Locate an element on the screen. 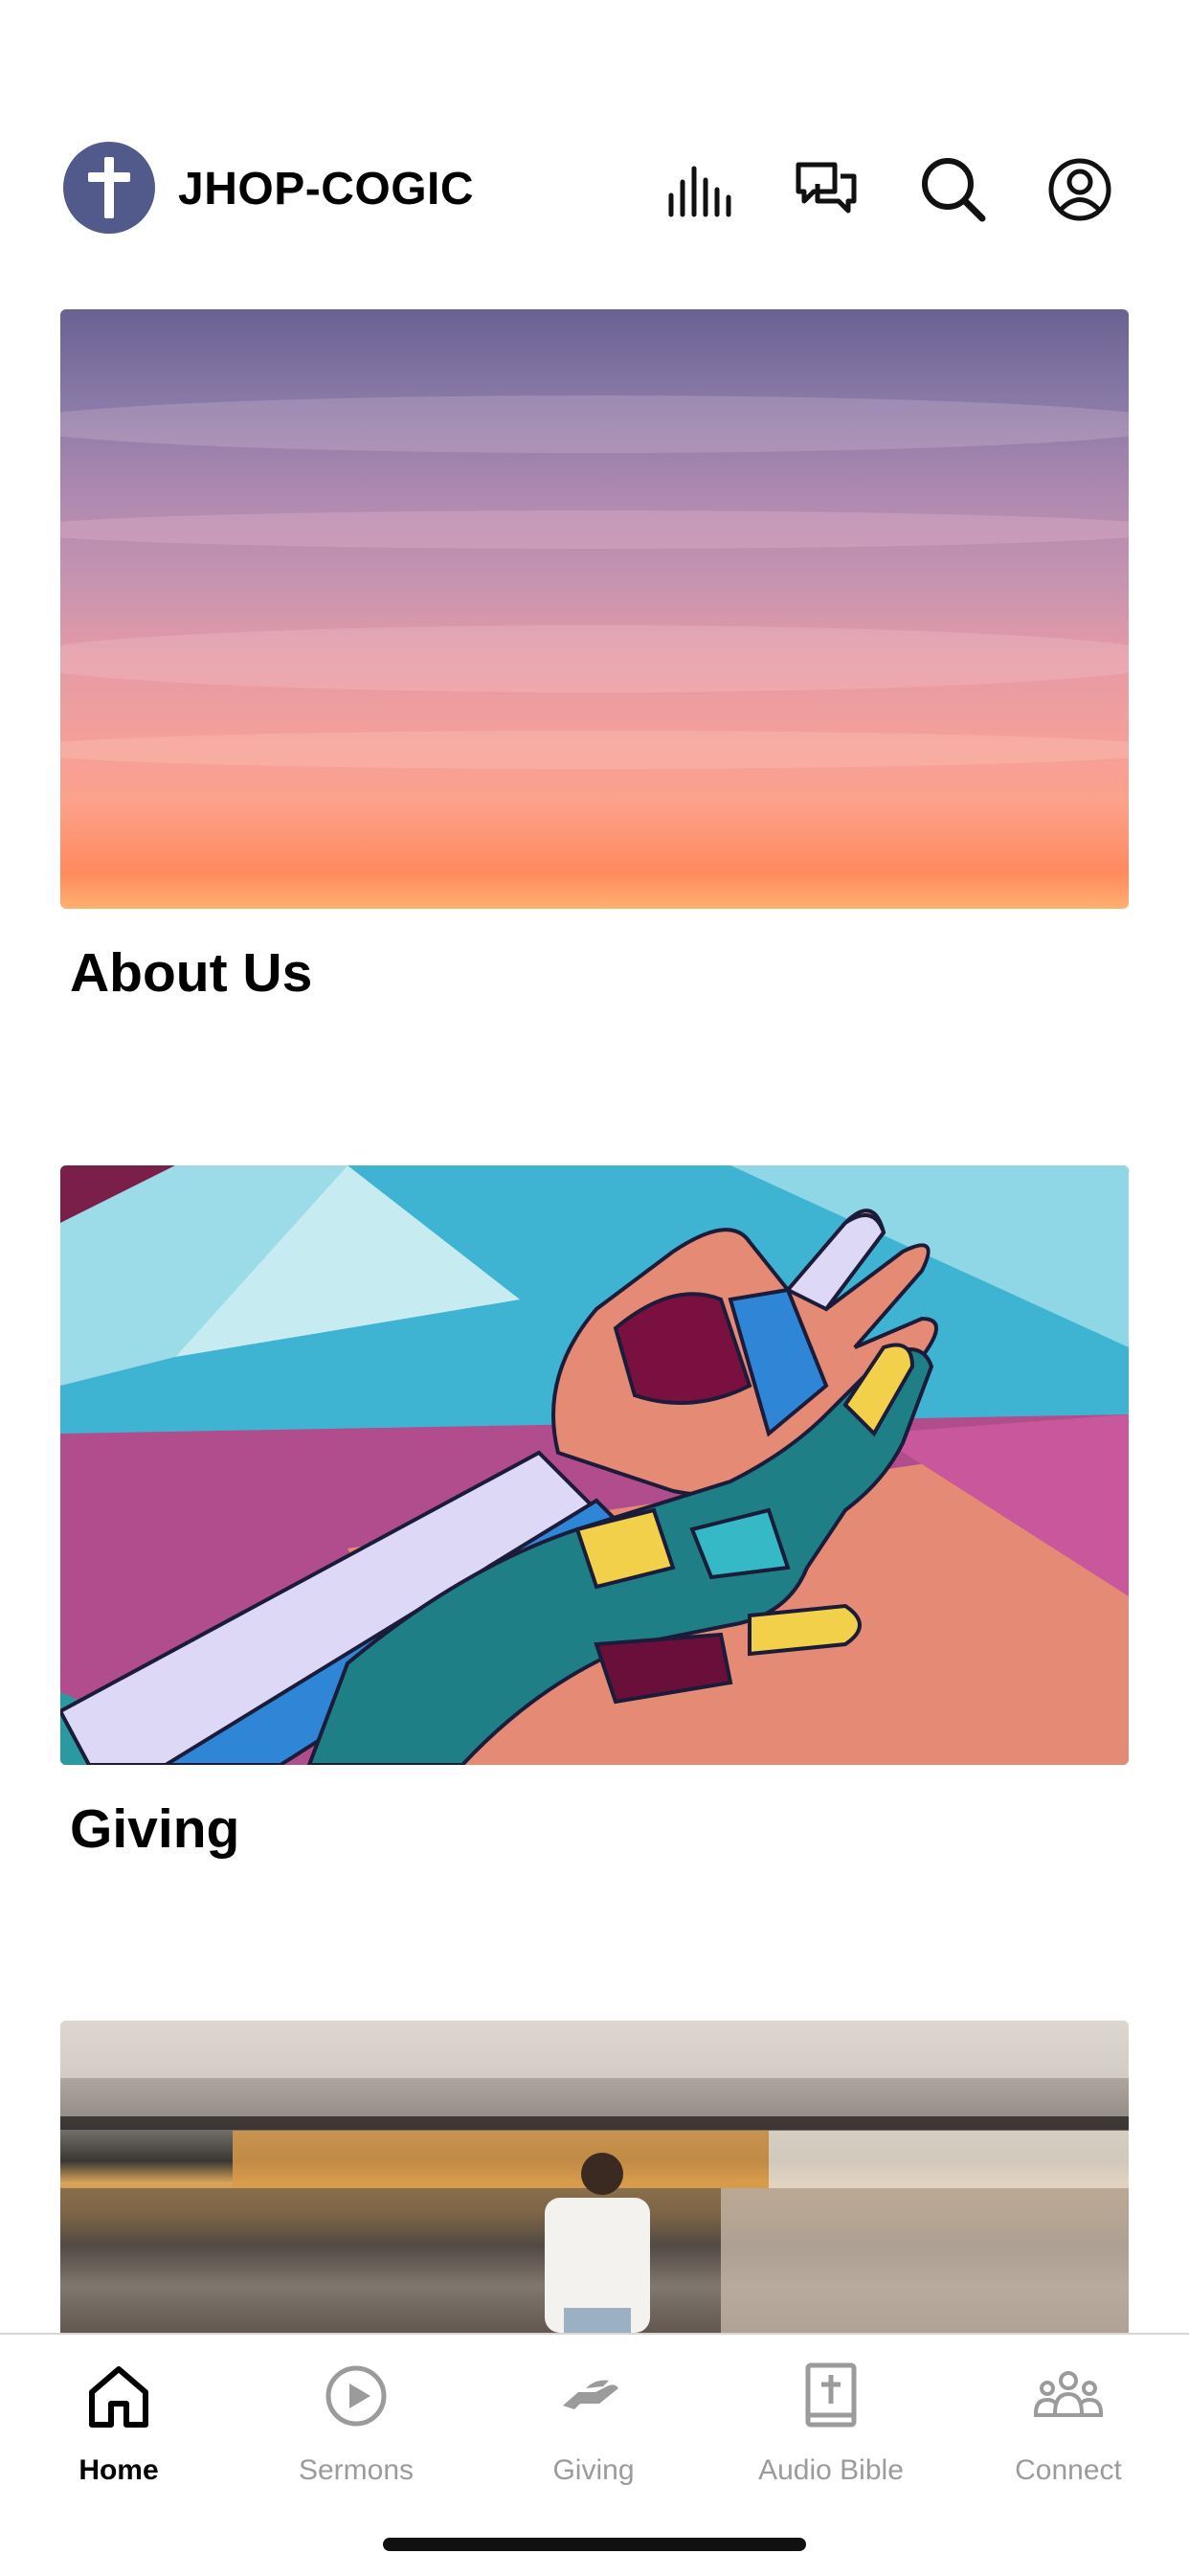 The width and height of the screenshot is (1189, 2576). tab-label: Sermons is located at coordinates (356, 2470).